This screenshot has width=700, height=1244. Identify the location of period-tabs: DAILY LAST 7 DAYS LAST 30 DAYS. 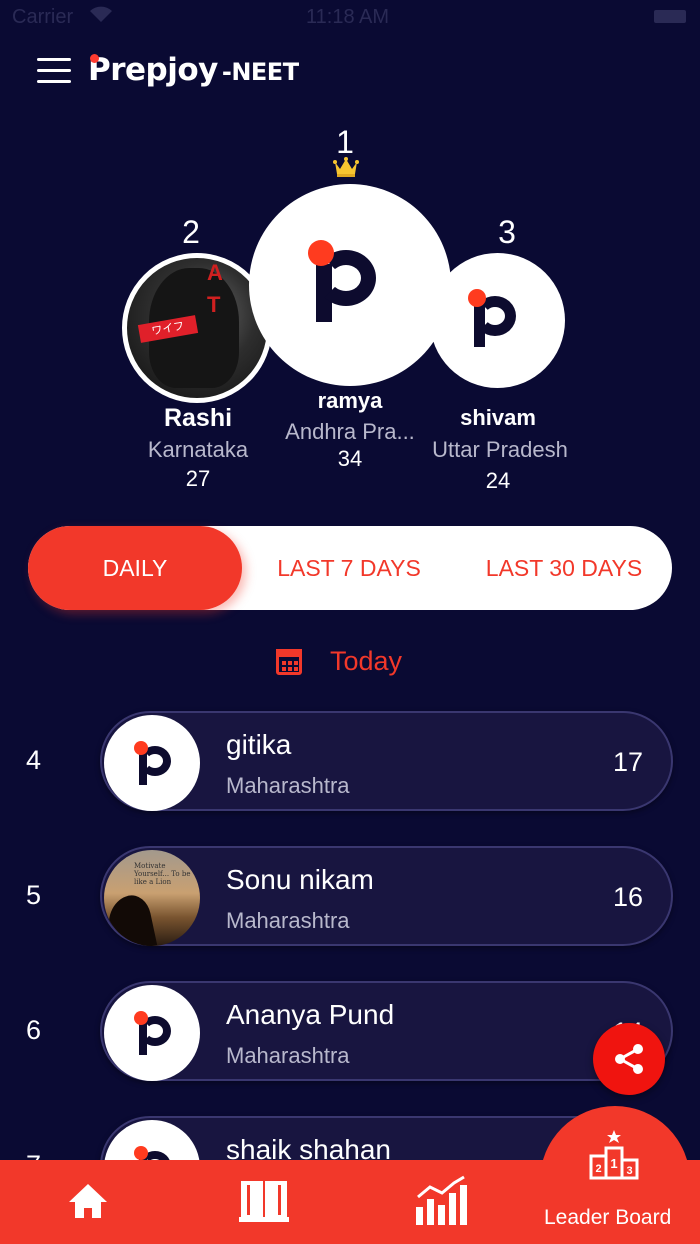
(350, 568).